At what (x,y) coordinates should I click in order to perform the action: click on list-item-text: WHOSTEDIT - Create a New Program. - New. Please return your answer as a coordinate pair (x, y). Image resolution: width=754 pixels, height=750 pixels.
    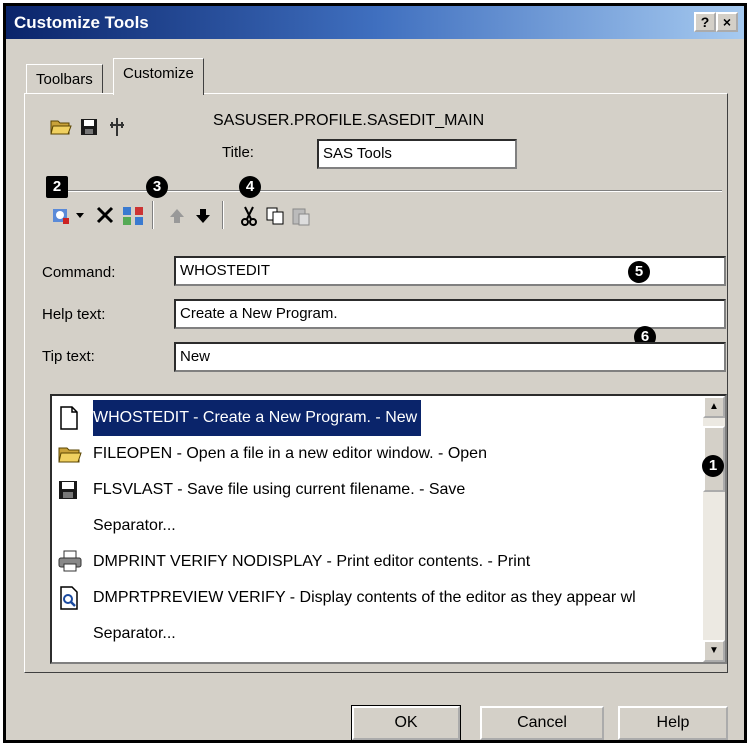
    Looking at the image, I should click on (257, 418).